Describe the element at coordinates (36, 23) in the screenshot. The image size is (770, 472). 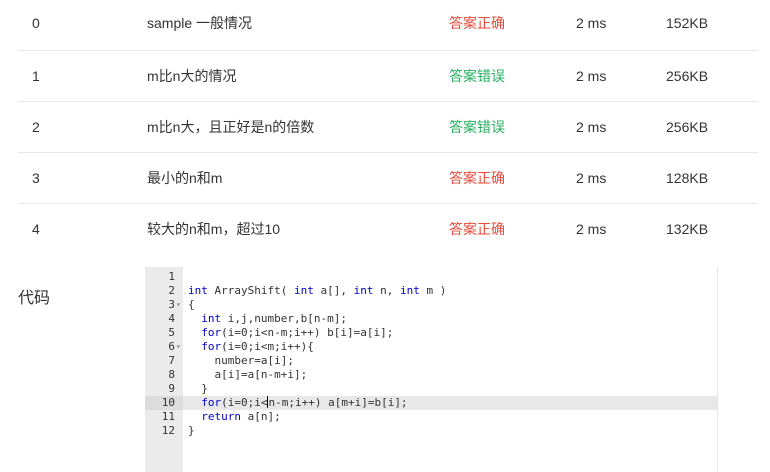
I see `test-case-id: 0` at that location.